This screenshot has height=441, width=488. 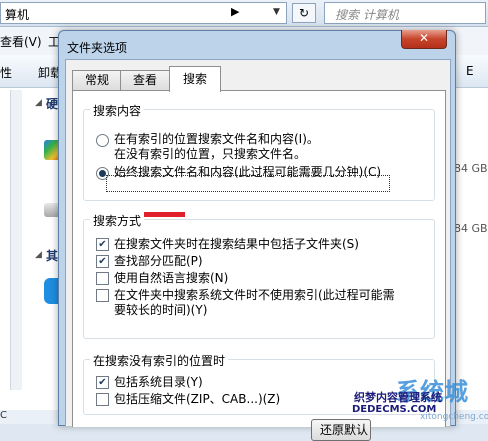 What do you see at coordinates (159, 360) in the screenshot?
I see `group-title: 在搜索没有索引的位置时` at bounding box center [159, 360].